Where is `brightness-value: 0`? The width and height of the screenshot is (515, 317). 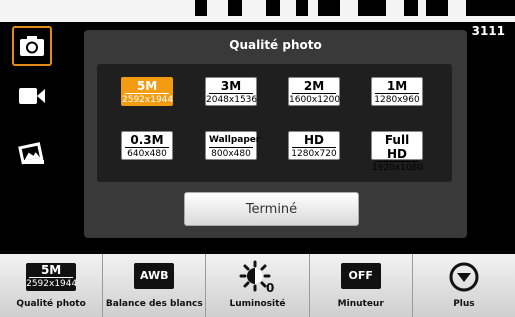
brightness-value: 0 is located at coordinates (270, 287).